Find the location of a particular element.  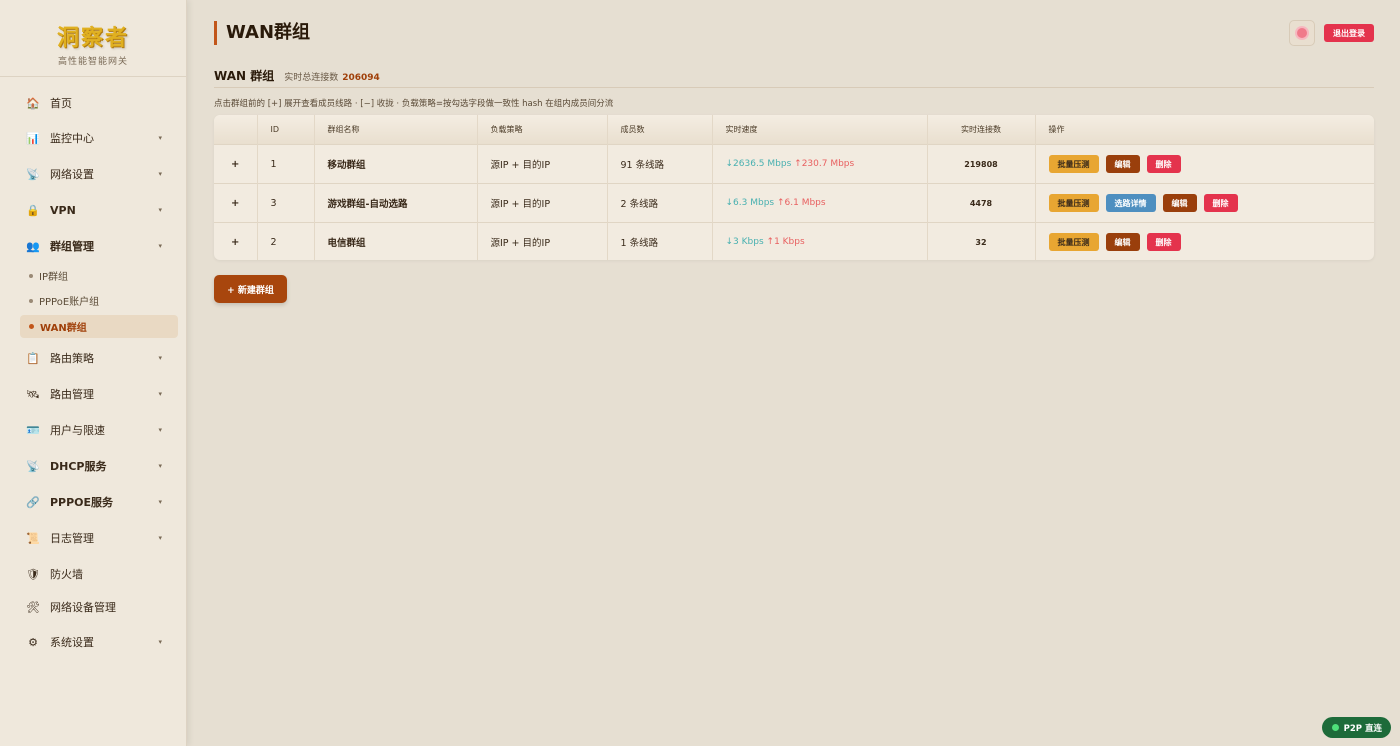

sidebar-subitem-1: PPPoE账户组 is located at coordinates (99, 300).